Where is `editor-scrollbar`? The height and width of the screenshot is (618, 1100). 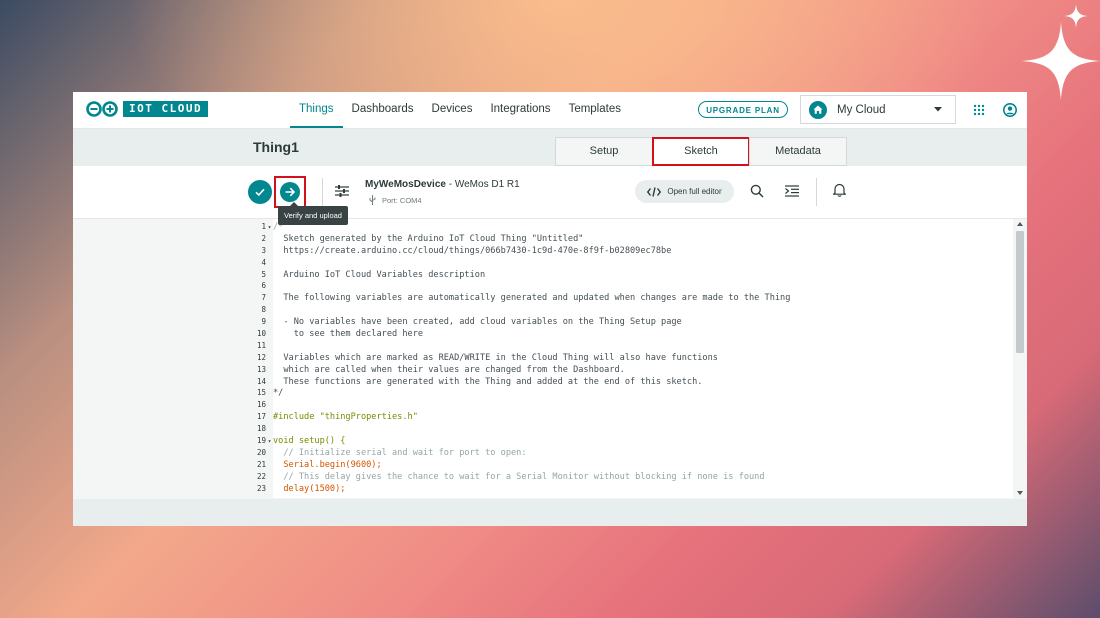
editor-scrollbar is located at coordinates (1020, 358).